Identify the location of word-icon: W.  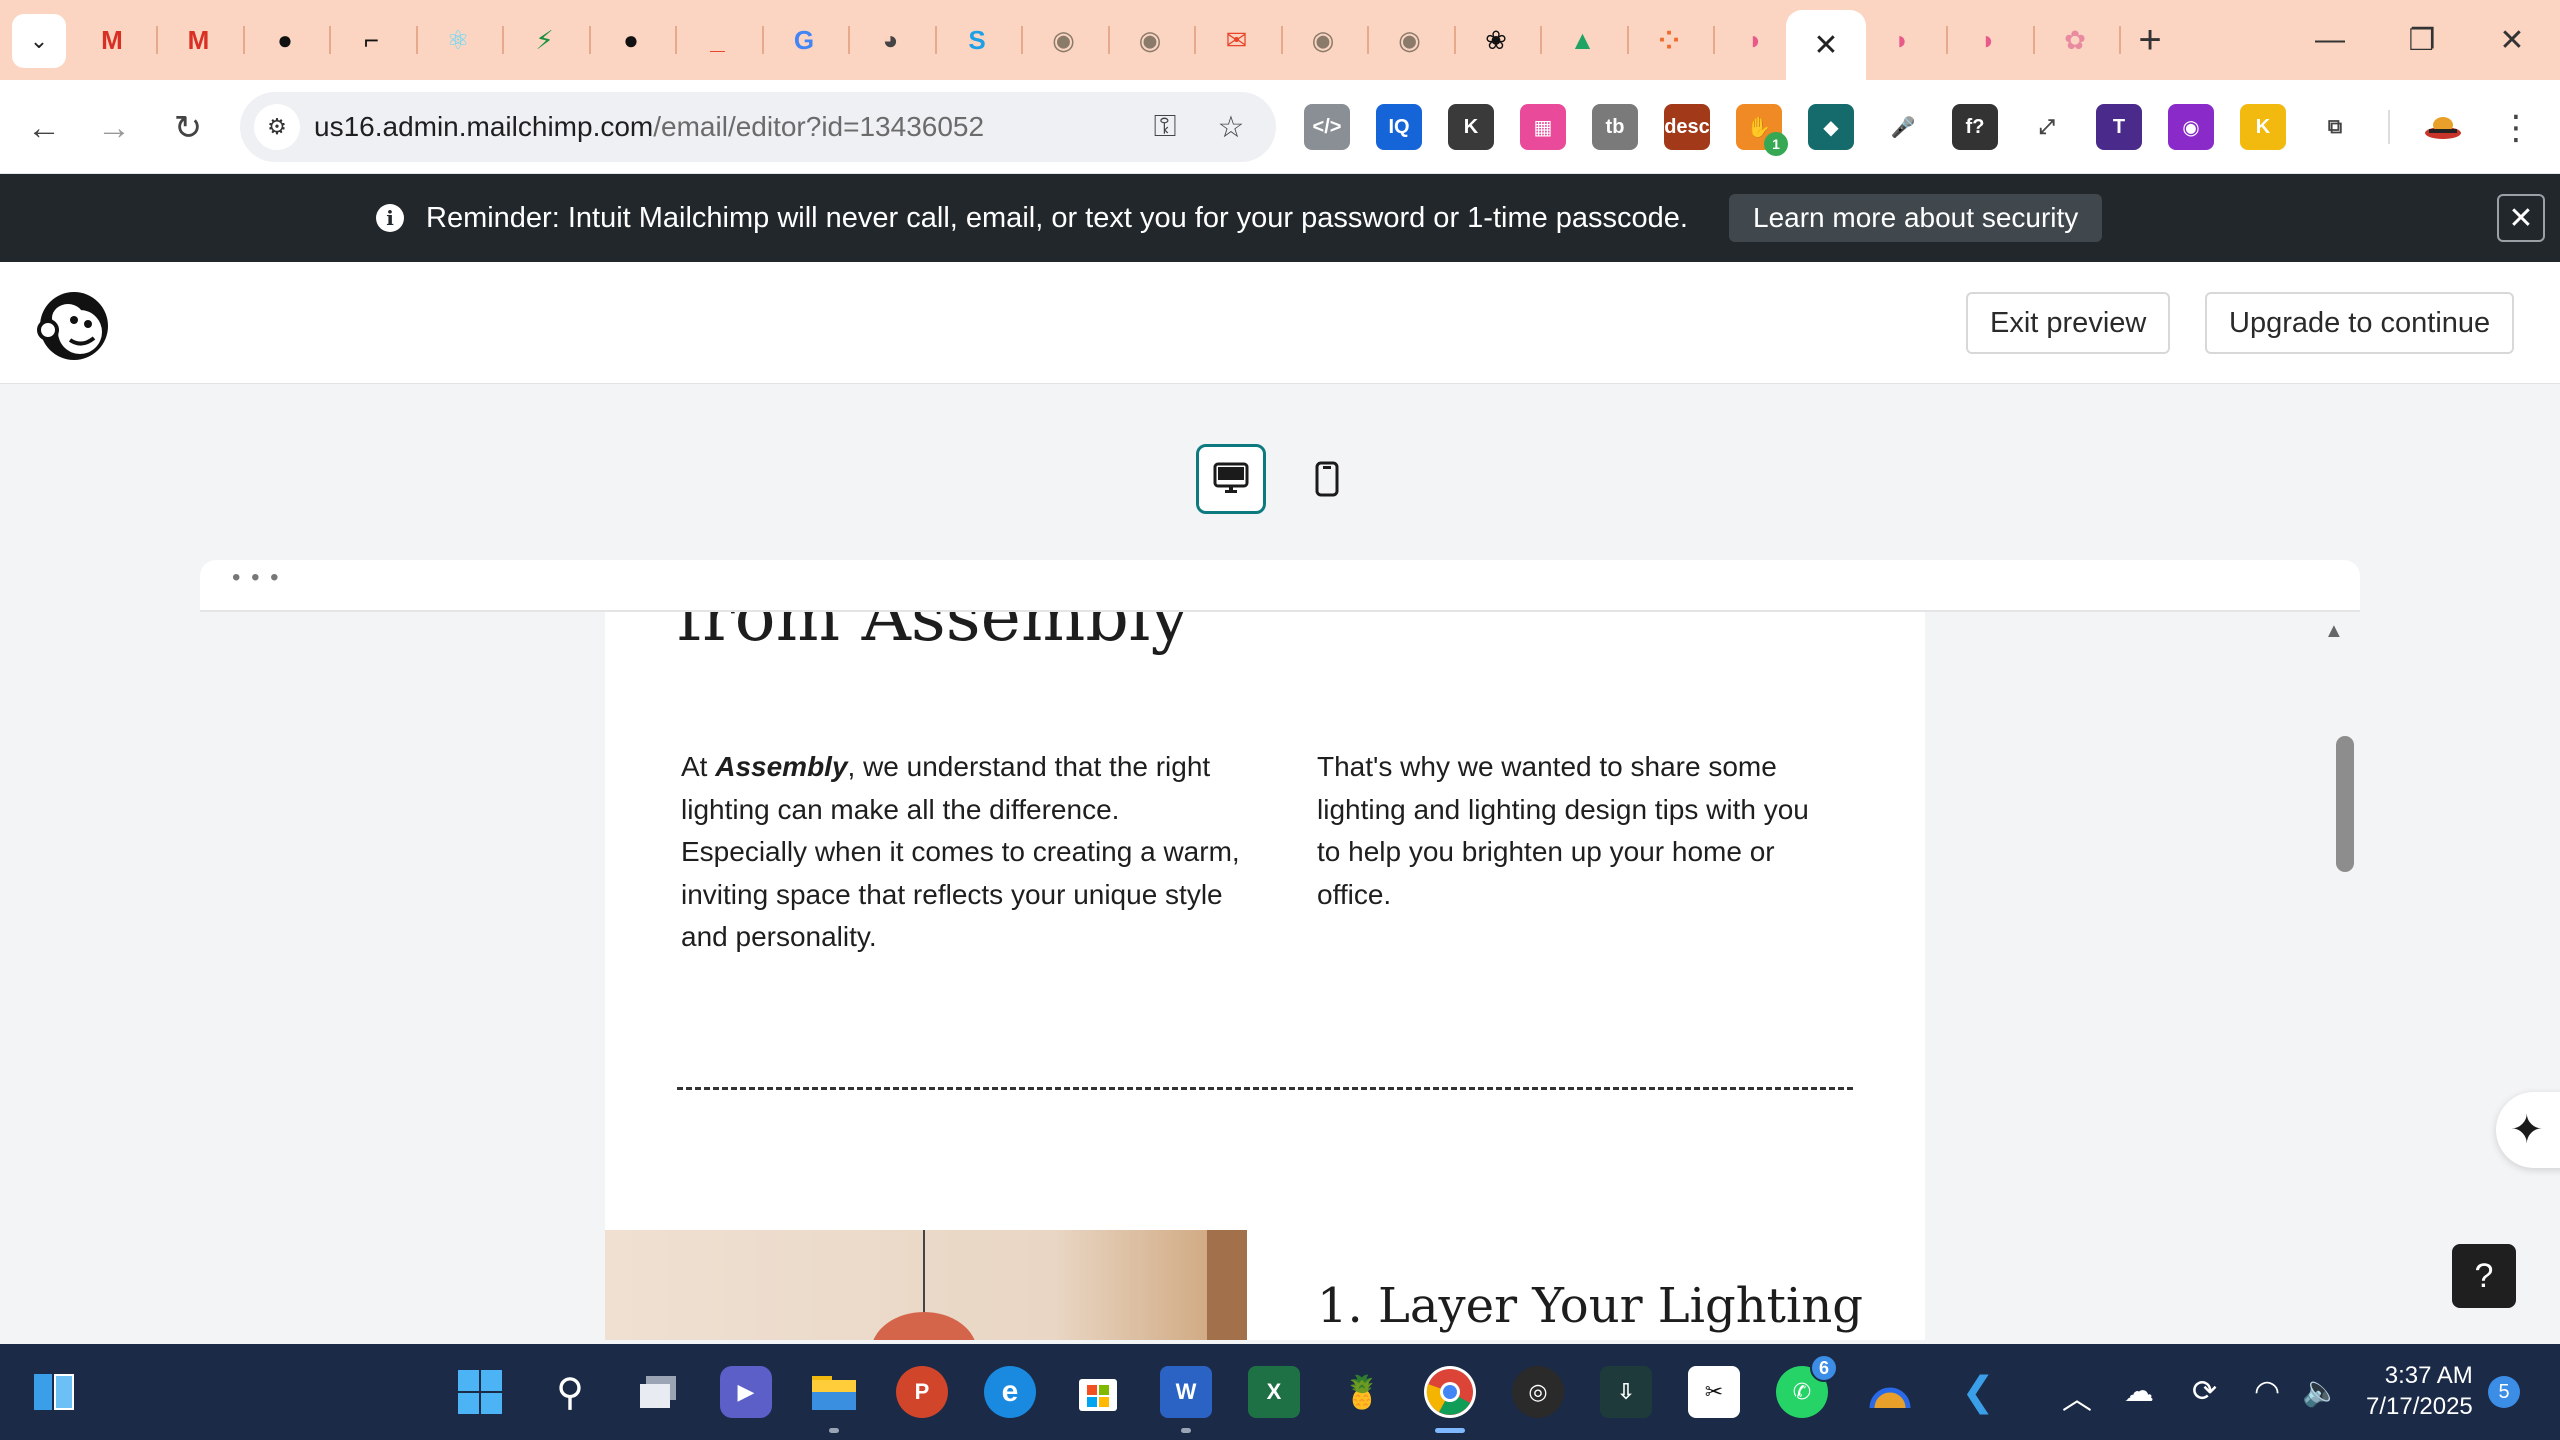
(1186, 1392).